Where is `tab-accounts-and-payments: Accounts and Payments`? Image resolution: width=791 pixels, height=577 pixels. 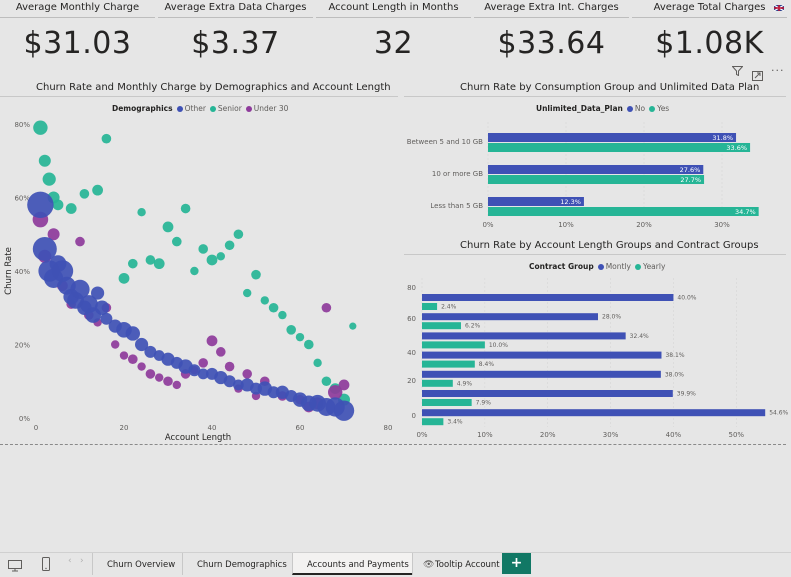
tab-accounts-and-payments: Accounts and Payments is located at coordinates (352, 564).